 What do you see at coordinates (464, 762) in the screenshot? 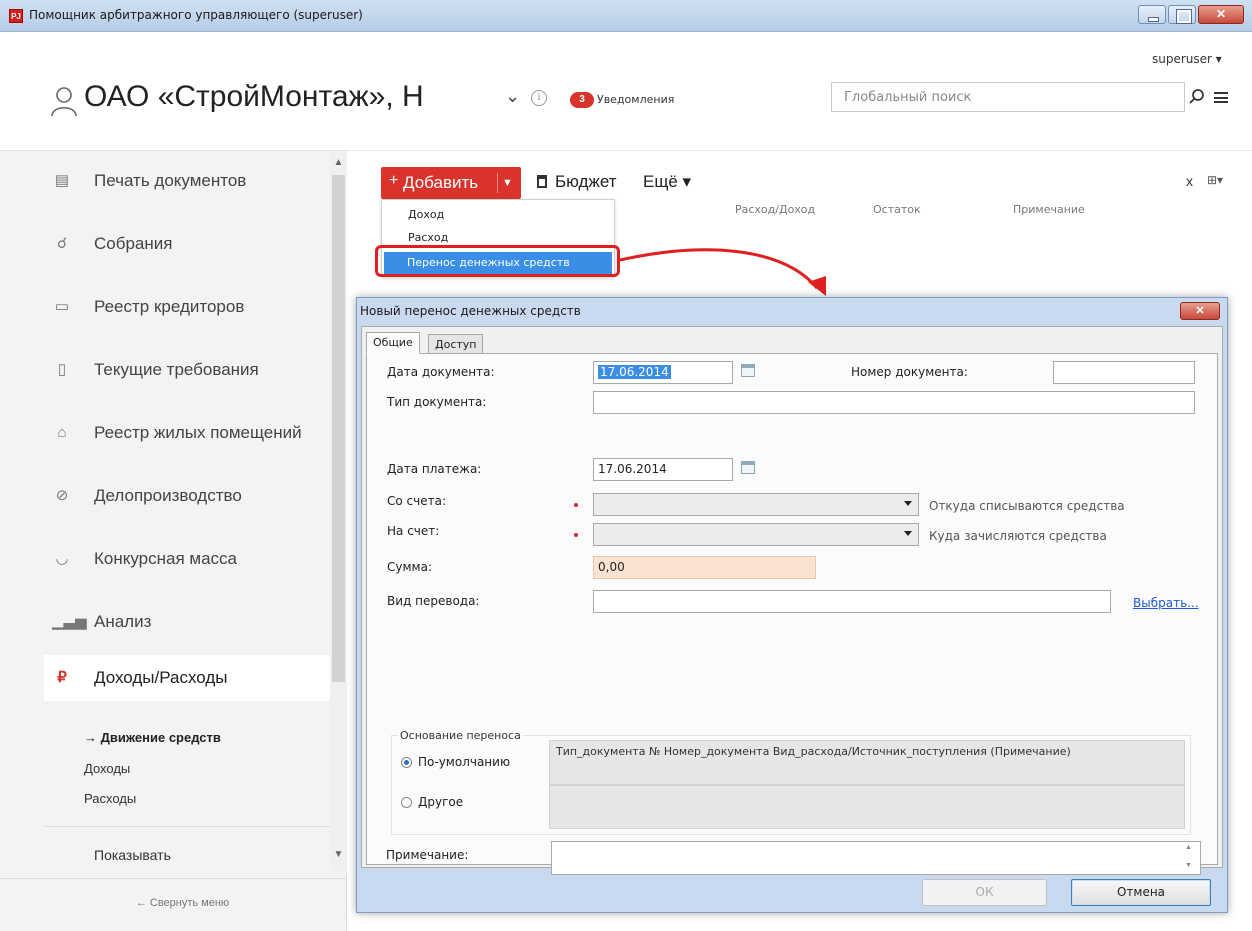
I see `basis-default-label: По-умолчанию` at bounding box center [464, 762].